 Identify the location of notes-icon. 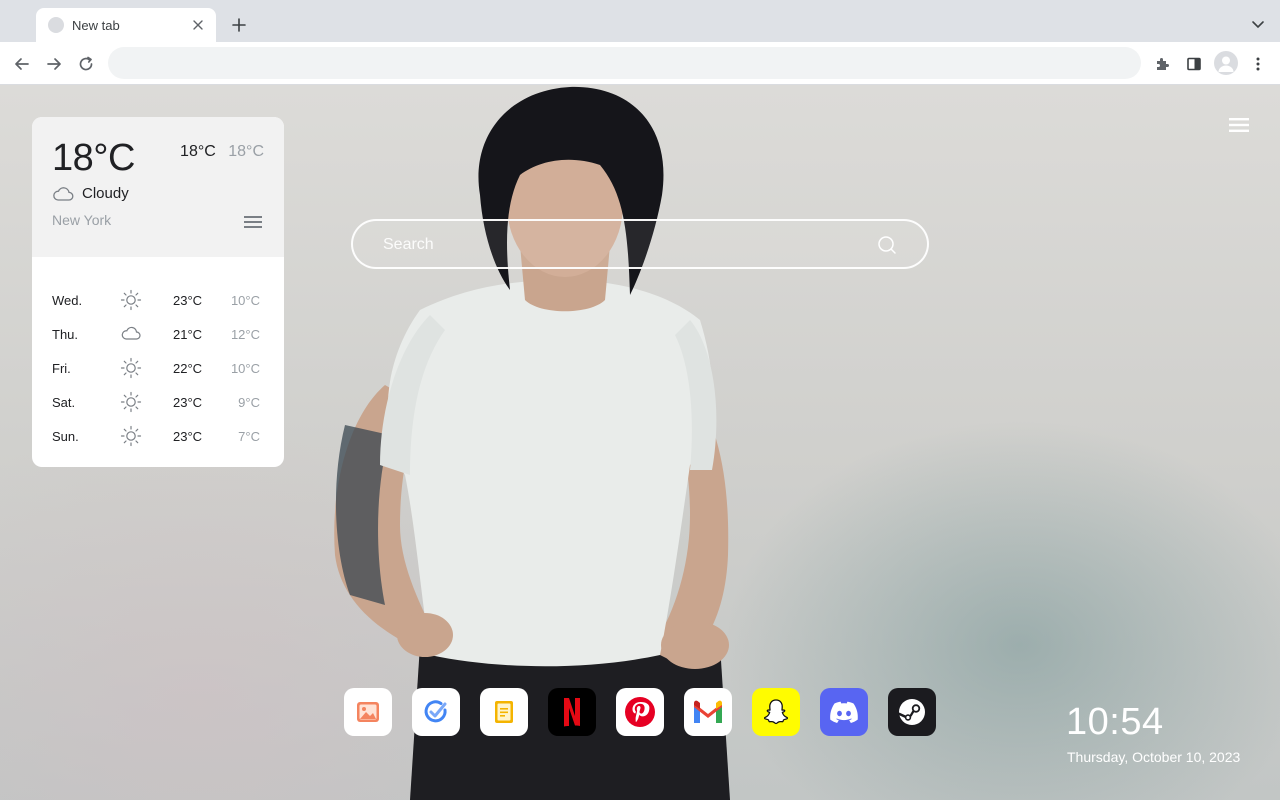
(504, 712).